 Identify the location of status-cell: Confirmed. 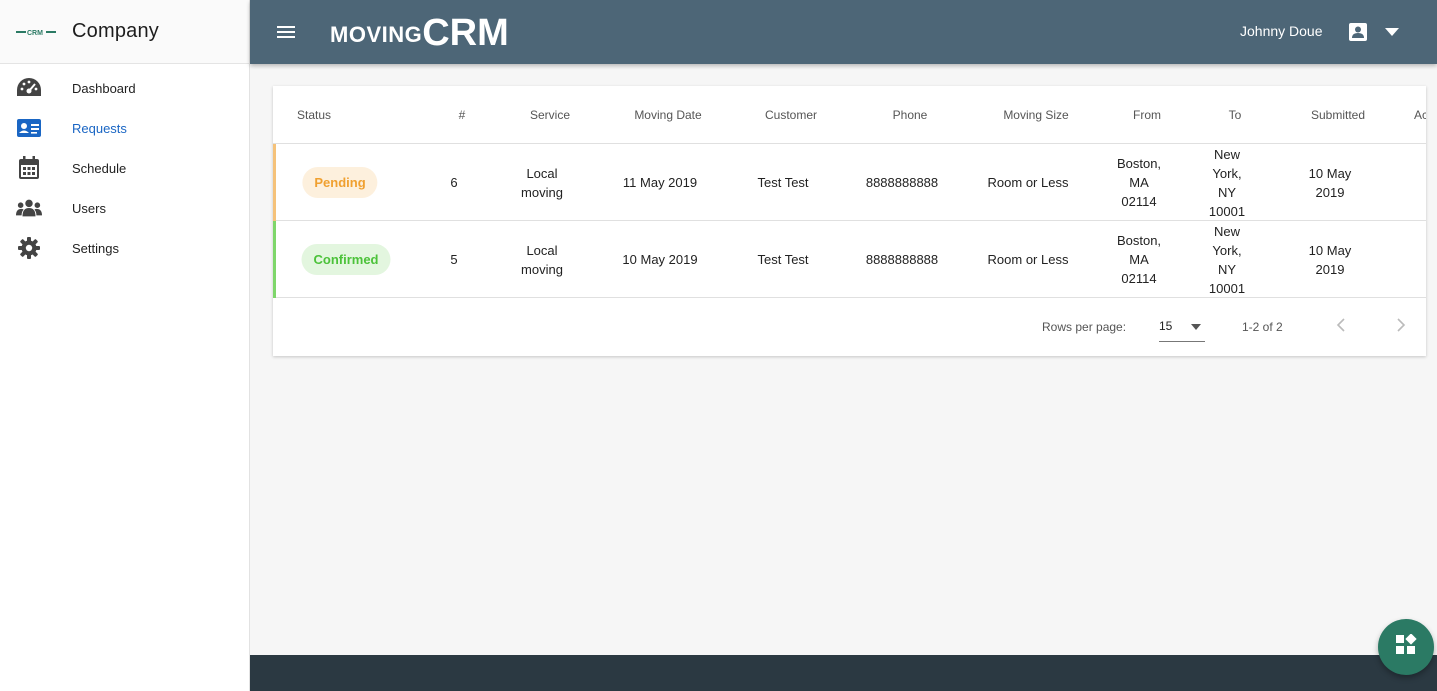
(346, 259).